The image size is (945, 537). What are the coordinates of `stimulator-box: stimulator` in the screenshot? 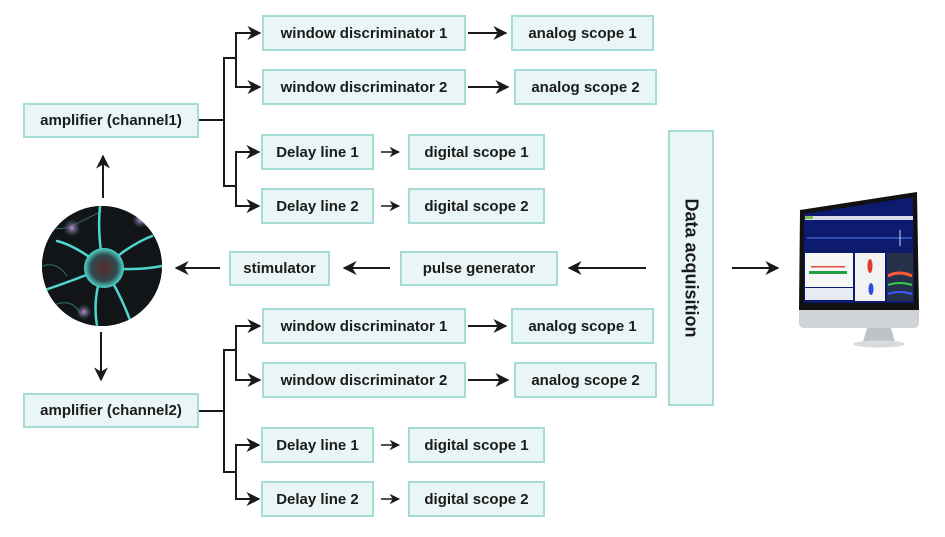 It's located at (279, 268).